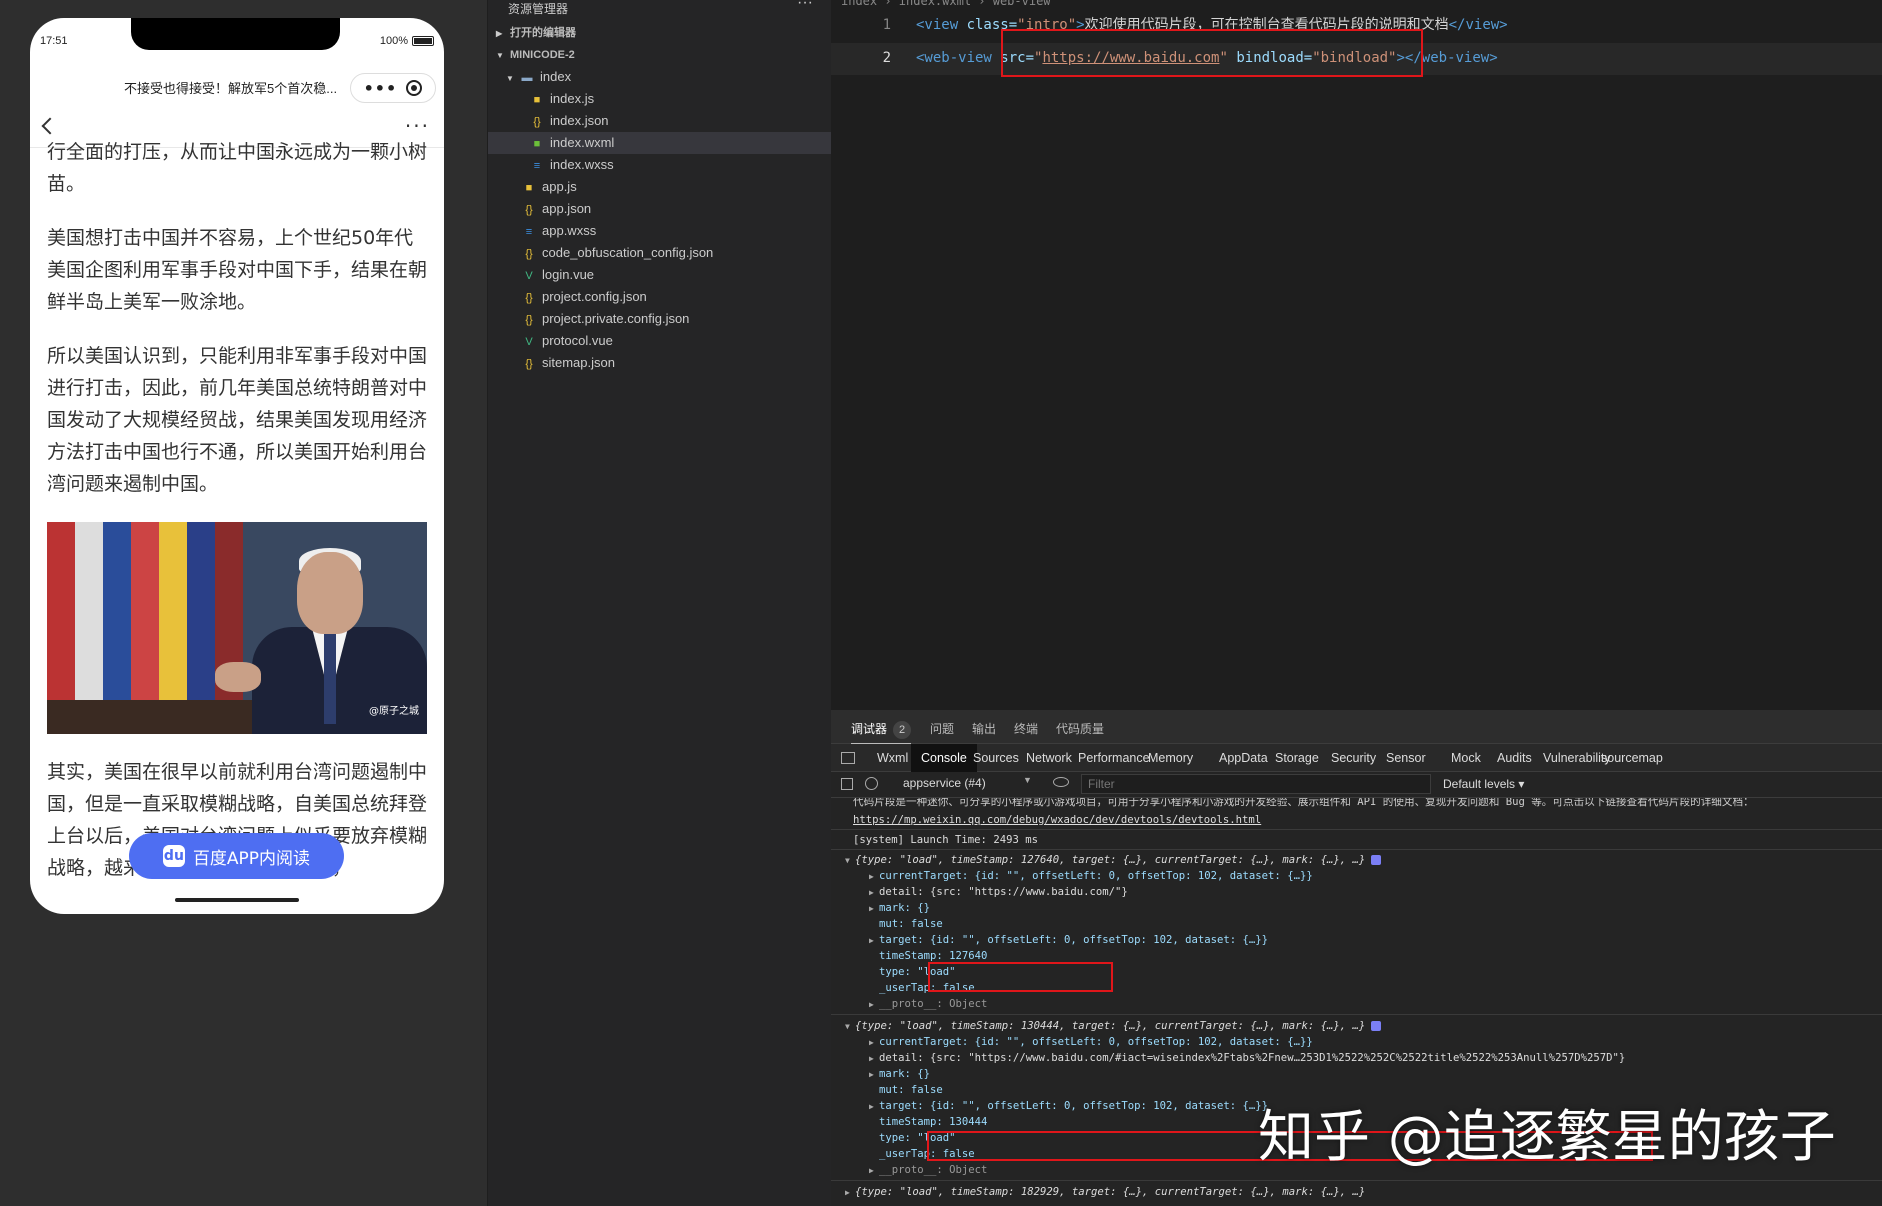 This screenshot has height=1206, width=1882. I want to click on console-prop: mut: false, so click(911, 924).